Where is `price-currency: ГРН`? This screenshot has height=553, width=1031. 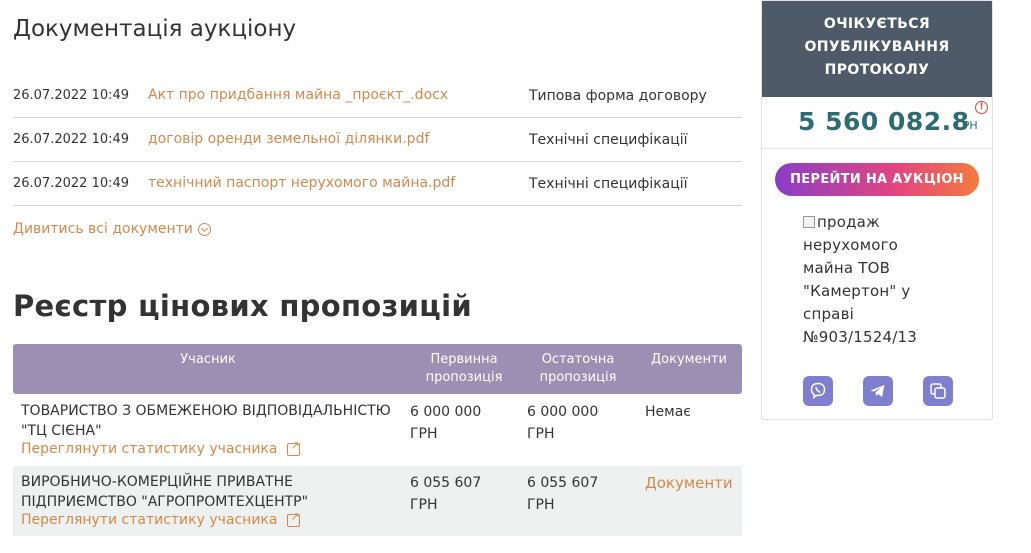
price-currency: ГРН is located at coordinates (967, 125).